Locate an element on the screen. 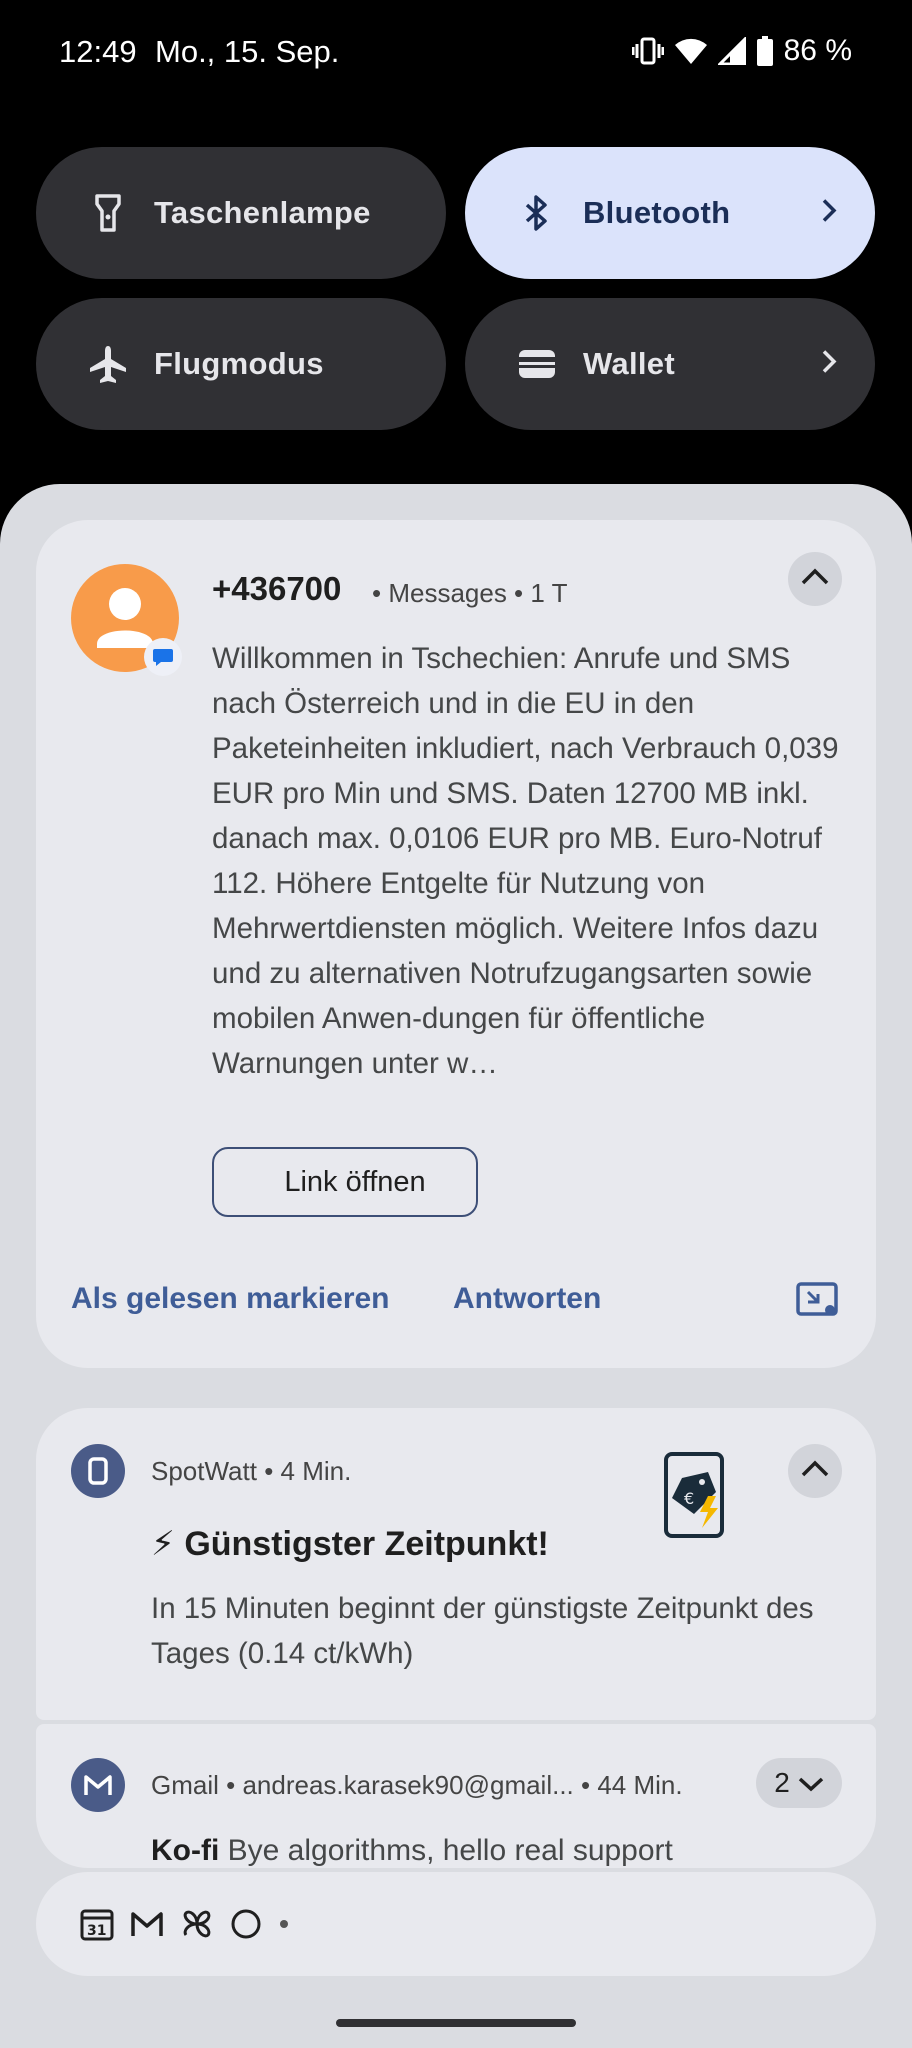 The image size is (912, 2048). tile-bluetooth: Bluetooth is located at coordinates (670, 213).